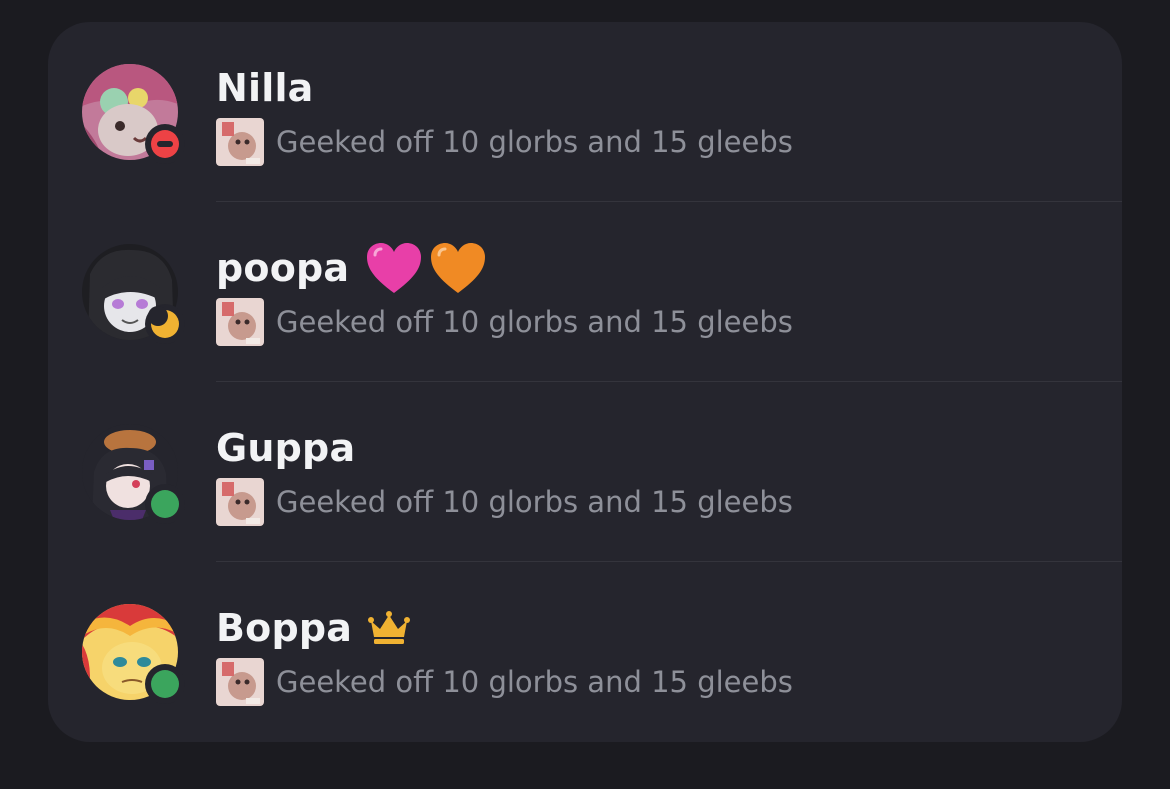 This screenshot has height=789, width=1170. What do you see at coordinates (284, 628) in the screenshot?
I see `member-name: Boppa` at bounding box center [284, 628].